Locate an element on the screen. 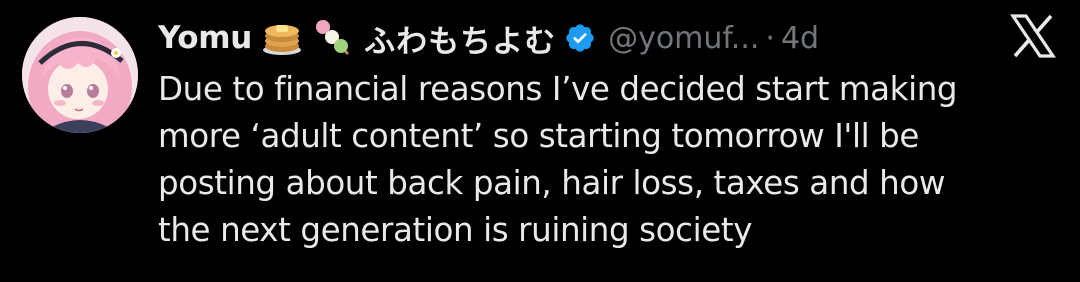 Image resolution: width=1080 pixels, height=282 pixels. verified-badge-icon is located at coordinates (580, 38).